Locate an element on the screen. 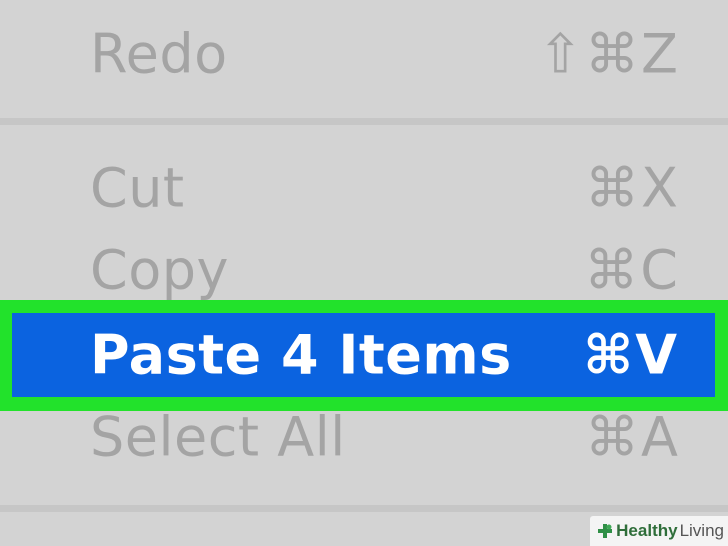  menu-item-label: Redo is located at coordinates (159, 54).